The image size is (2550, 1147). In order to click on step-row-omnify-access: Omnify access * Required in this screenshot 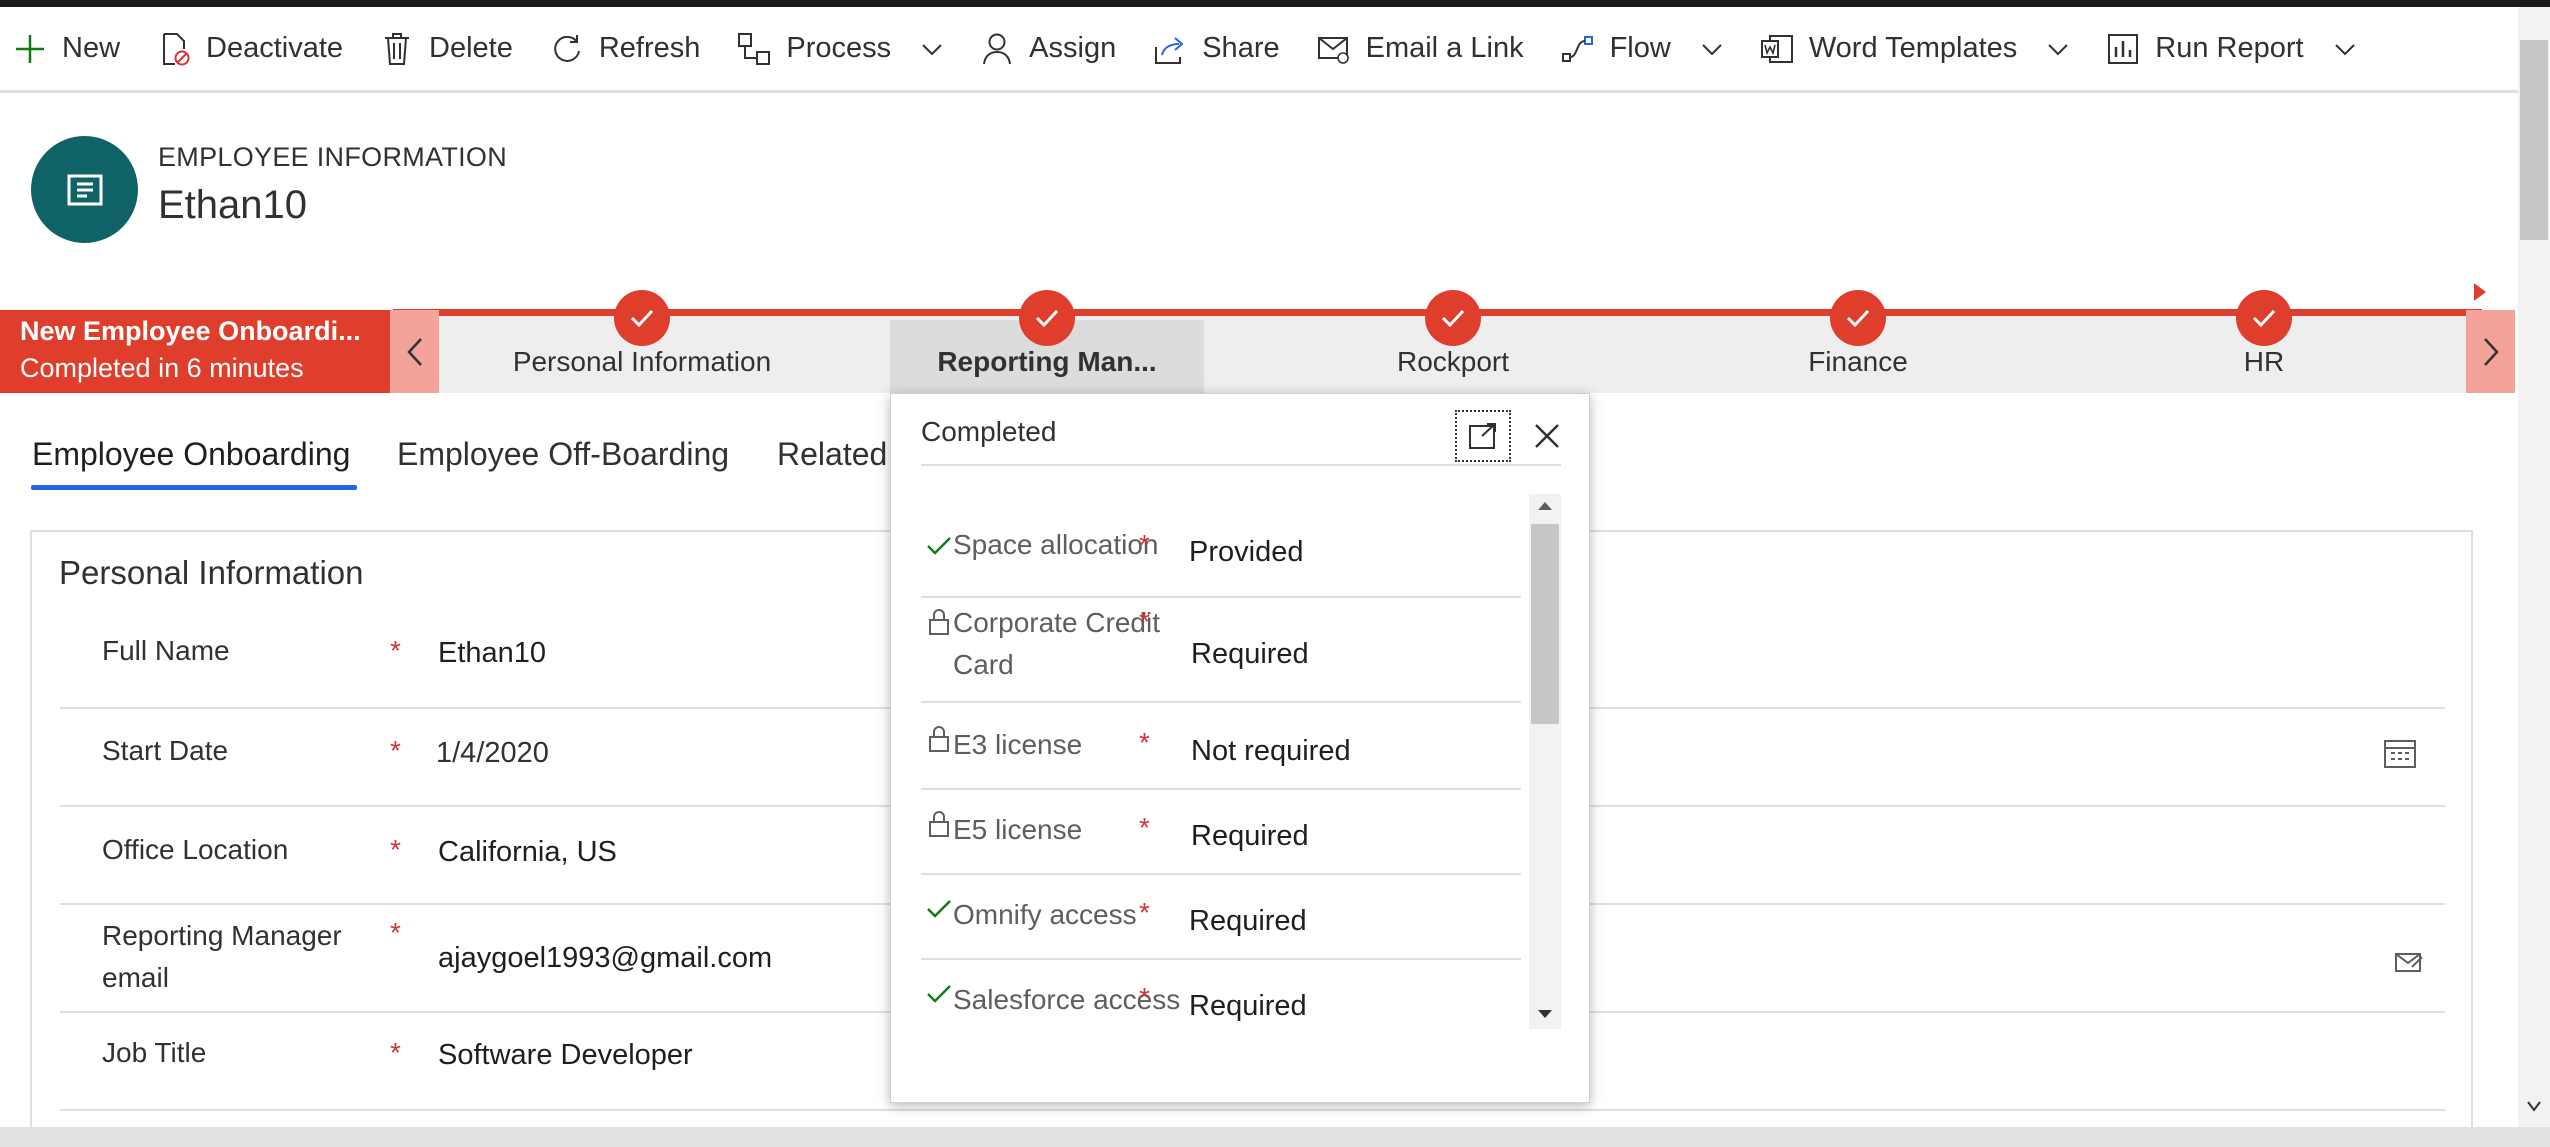, I will do `click(1221, 917)`.